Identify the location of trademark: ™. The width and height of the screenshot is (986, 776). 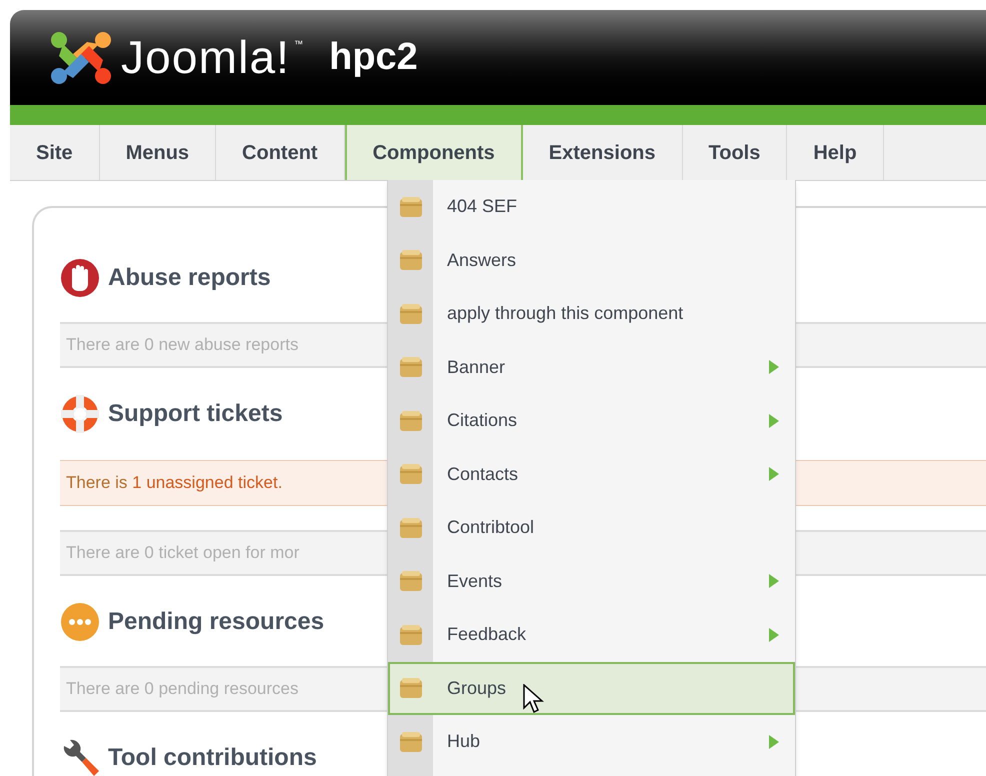
(299, 44).